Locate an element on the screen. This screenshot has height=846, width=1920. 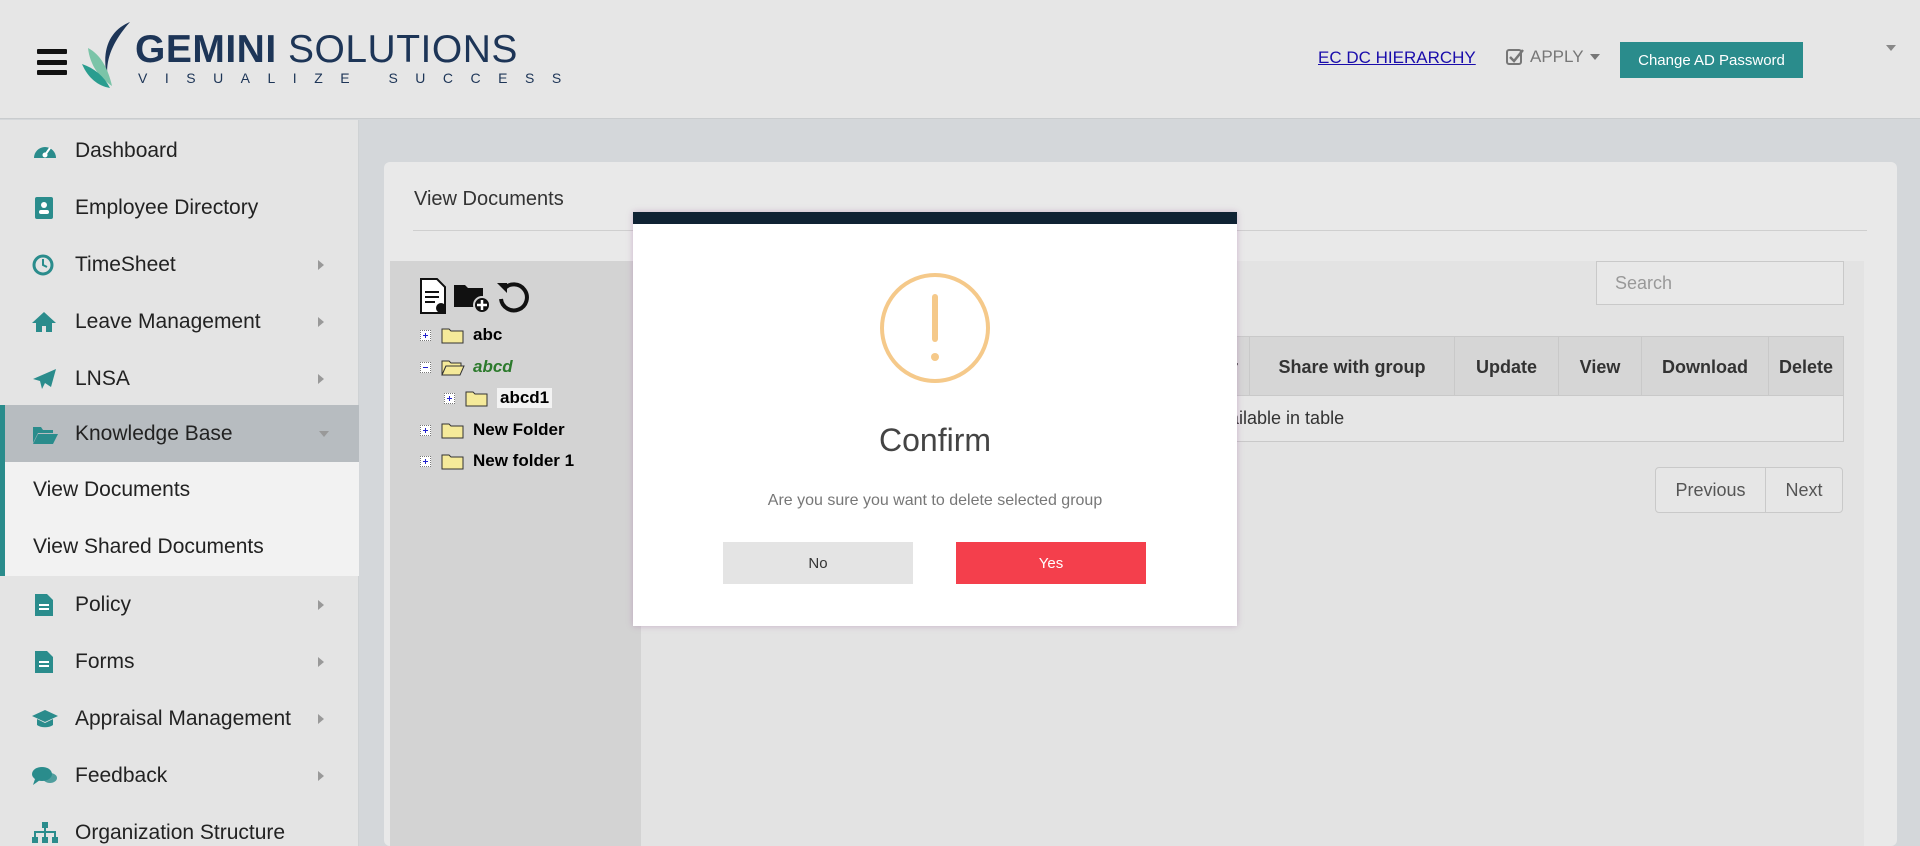
column-header: Update is located at coordinates (1507, 367).